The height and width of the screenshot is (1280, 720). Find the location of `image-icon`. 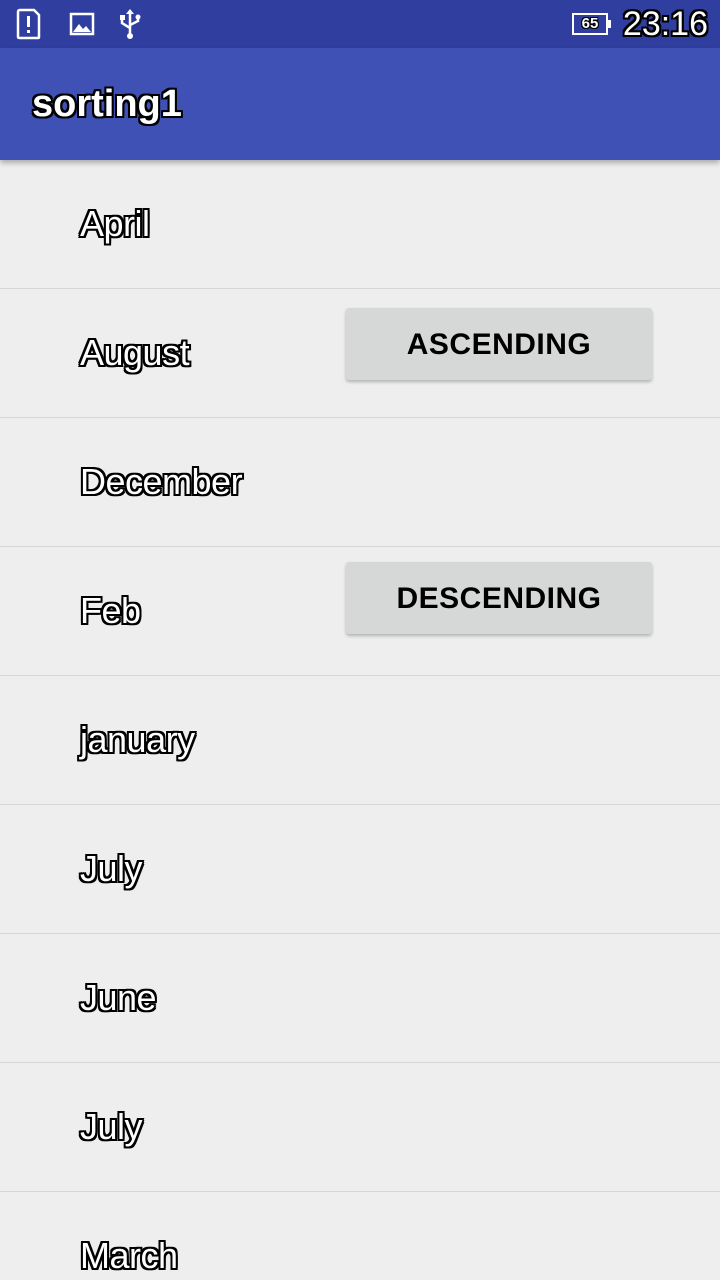

image-icon is located at coordinates (82, 24).